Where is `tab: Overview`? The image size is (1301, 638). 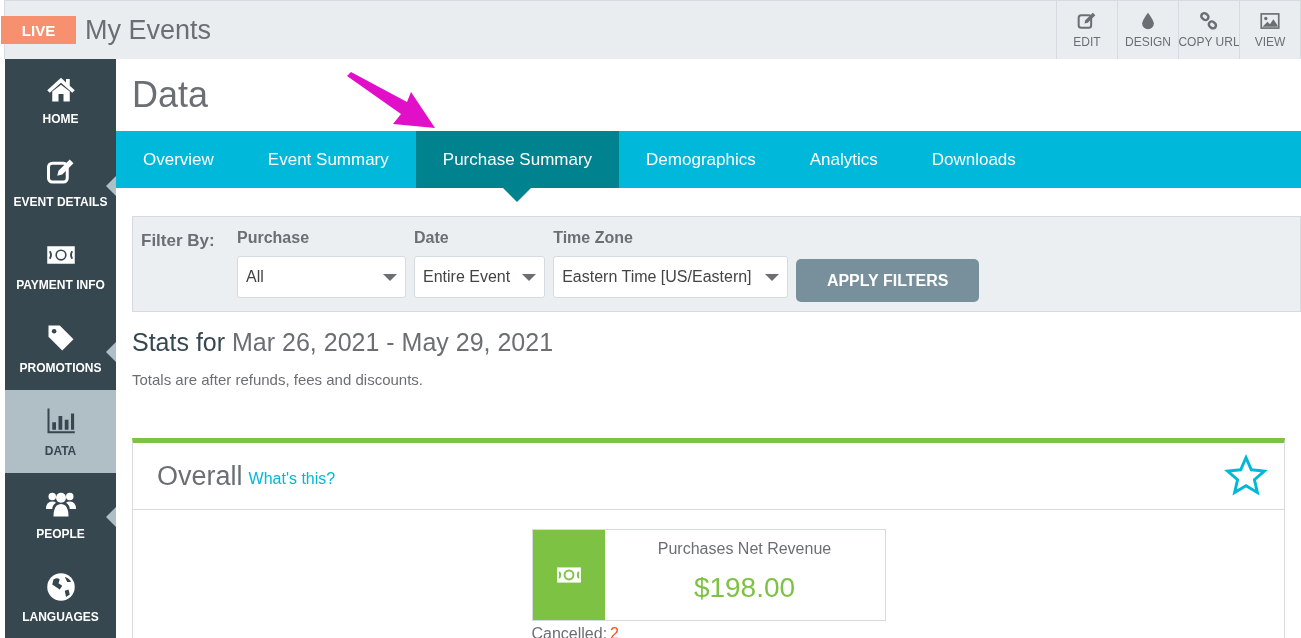
tab: Overview is located at coordinates (178, 159).